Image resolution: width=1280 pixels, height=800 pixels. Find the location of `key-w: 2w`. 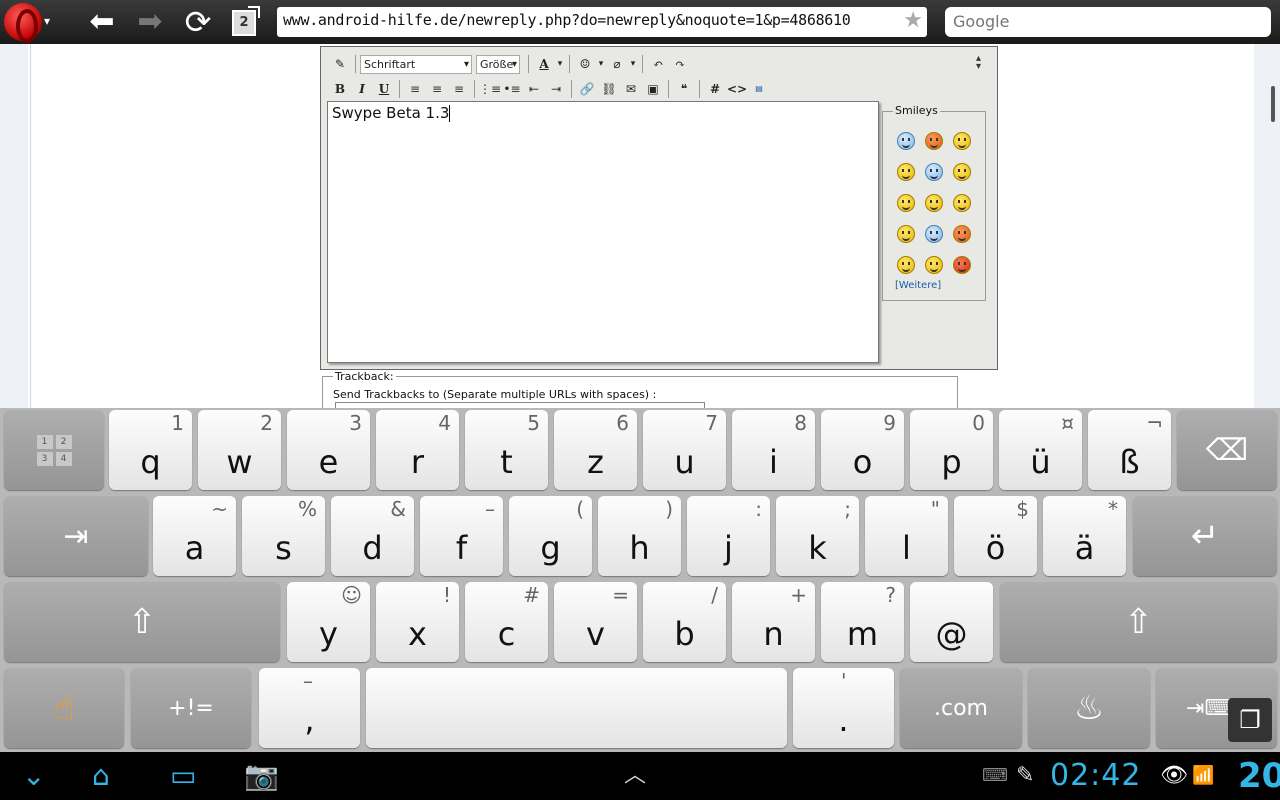

key-w: 2w is located at coordinates (239, 450).